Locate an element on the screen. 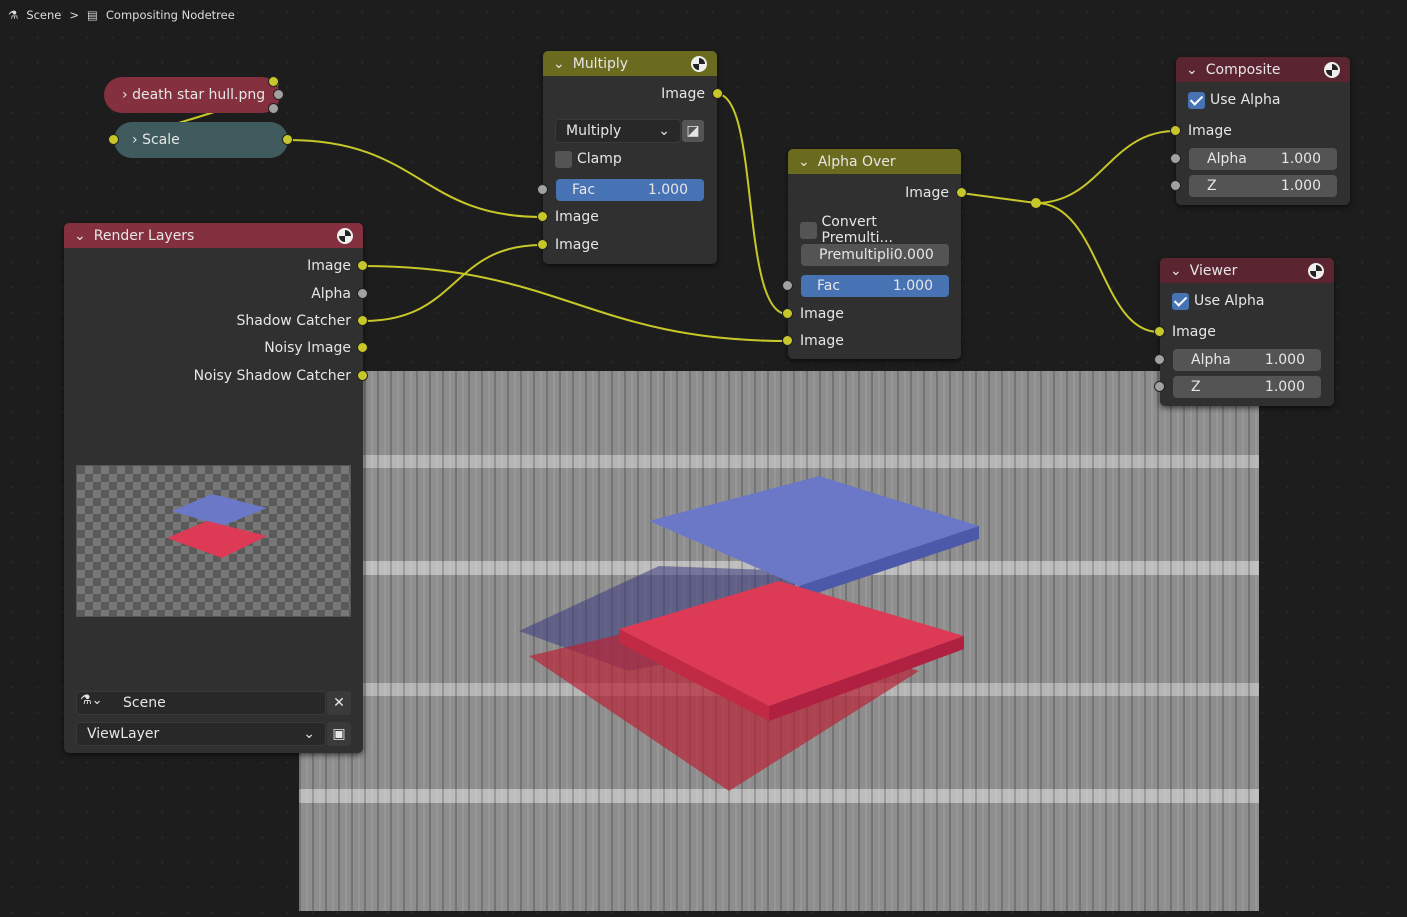 The width and height of the screenshot is (1407, 917). selector-value: Scene is located at coordinates (144, 703).